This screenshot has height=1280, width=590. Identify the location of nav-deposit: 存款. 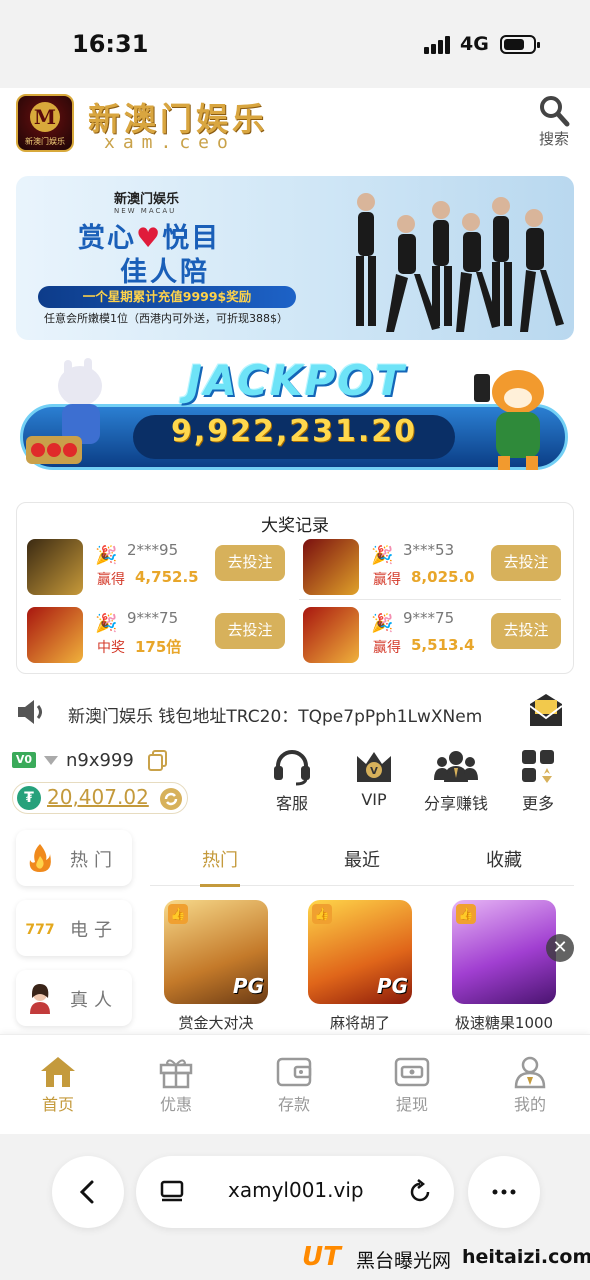
(294, 1085).